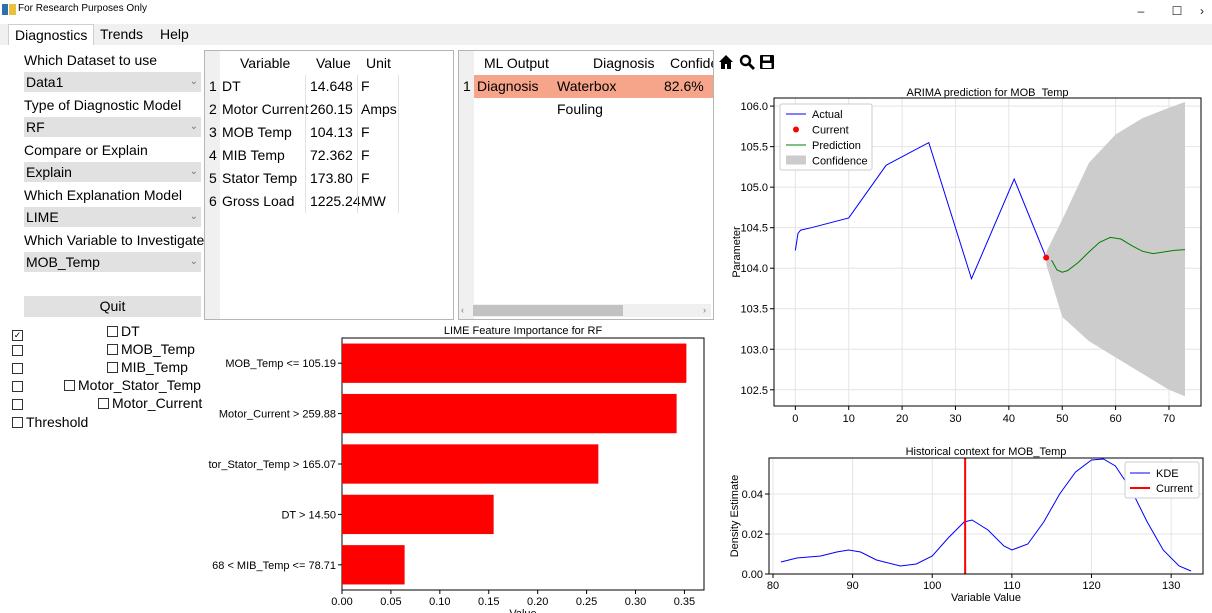  What do you see at coordinates (35, 127) in the screenshot?
I see `model-value: RF` at bounding box center [35, 127].